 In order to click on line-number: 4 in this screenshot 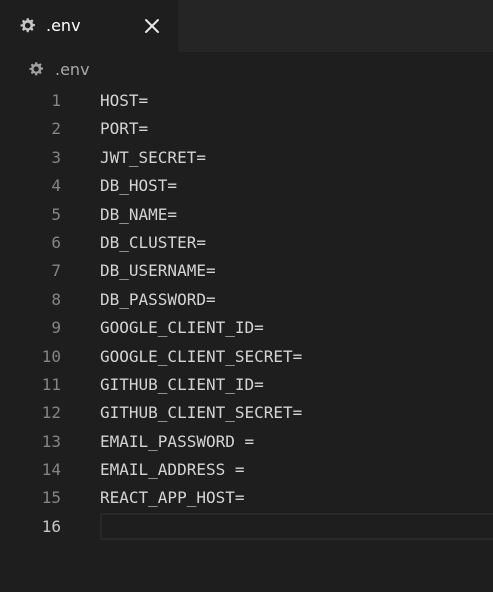, I will do `click(56, 186)`.